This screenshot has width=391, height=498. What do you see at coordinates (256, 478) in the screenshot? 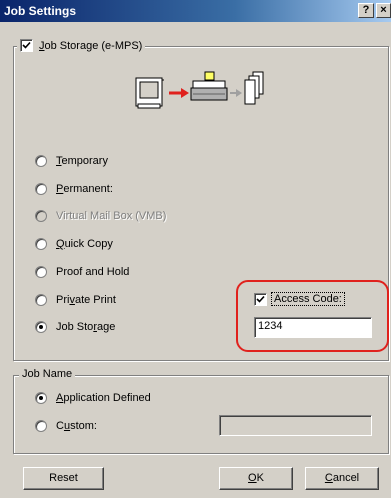
I see `ok-button: OK` at bounding box center [256, 478].